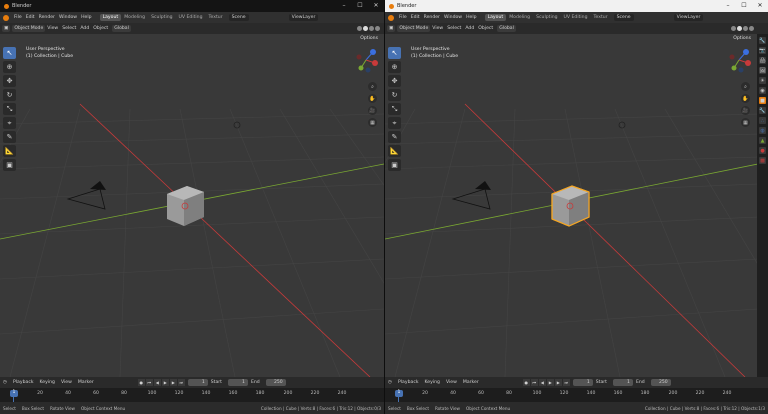 This screenshot has height=414, width=768. I want to click on data-properties-icon: ▲, so click(762, 140).